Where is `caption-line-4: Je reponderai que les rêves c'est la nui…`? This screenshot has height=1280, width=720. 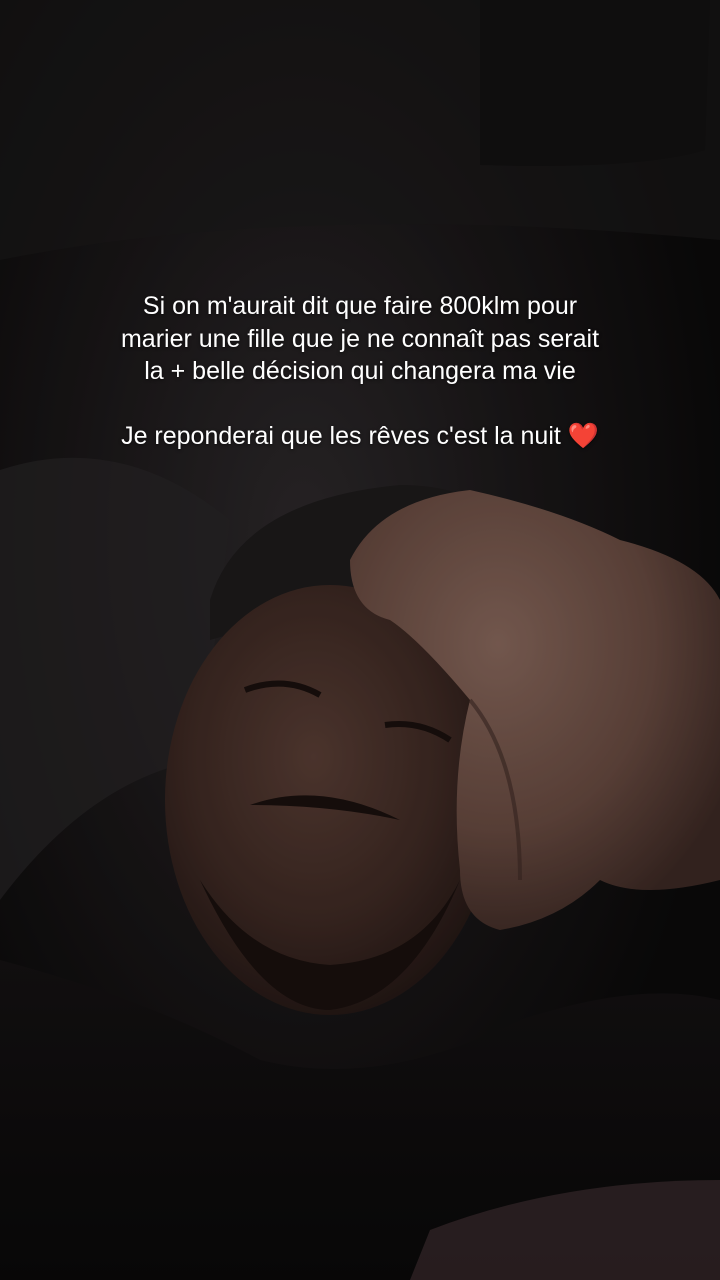
caption-line-4: Je reponderai que les rêves c'est la nui… is located at coordinates (360, 436).